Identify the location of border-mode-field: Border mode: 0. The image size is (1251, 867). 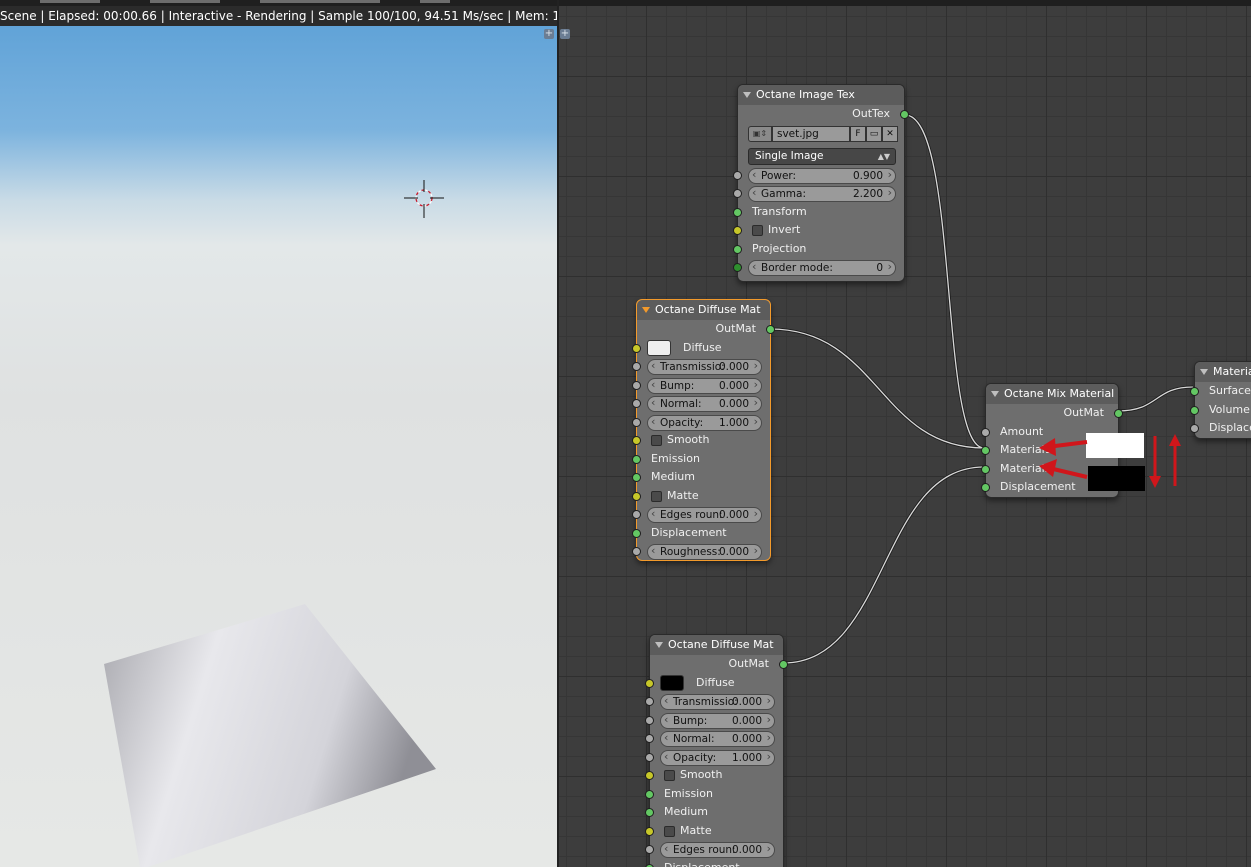
(822, 268).